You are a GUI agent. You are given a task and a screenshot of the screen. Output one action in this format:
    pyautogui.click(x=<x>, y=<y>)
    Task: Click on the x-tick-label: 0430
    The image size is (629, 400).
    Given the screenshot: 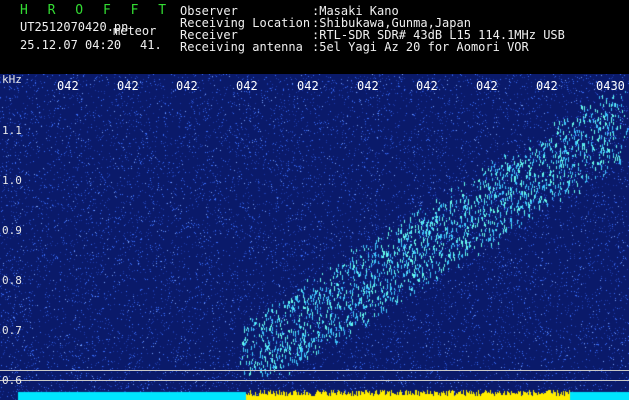 What is the action you would take?
    pyautogui.click(x=610, y=86)
    